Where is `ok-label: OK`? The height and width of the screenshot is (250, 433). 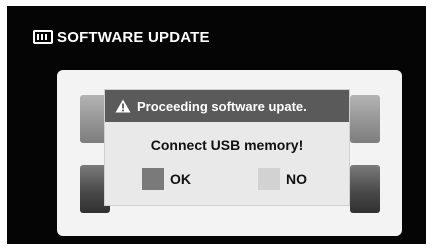
ok-label: OK is located at coordinates (180, 179).